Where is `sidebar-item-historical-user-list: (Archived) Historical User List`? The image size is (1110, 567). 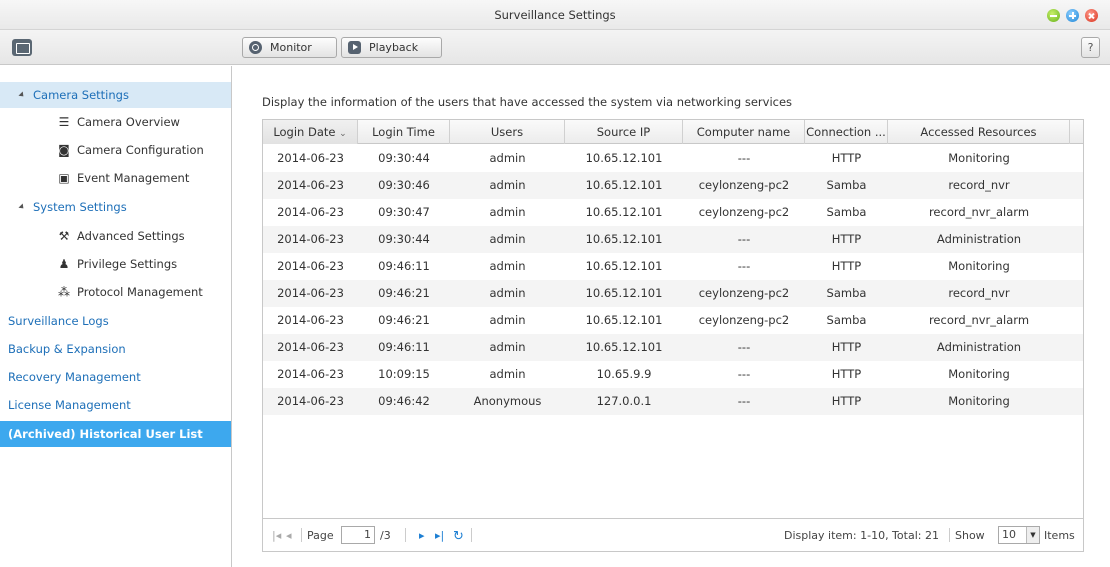 sidebar-item-historical-user-list: (Archived) Historical User List is located at coordinates (115, 434).